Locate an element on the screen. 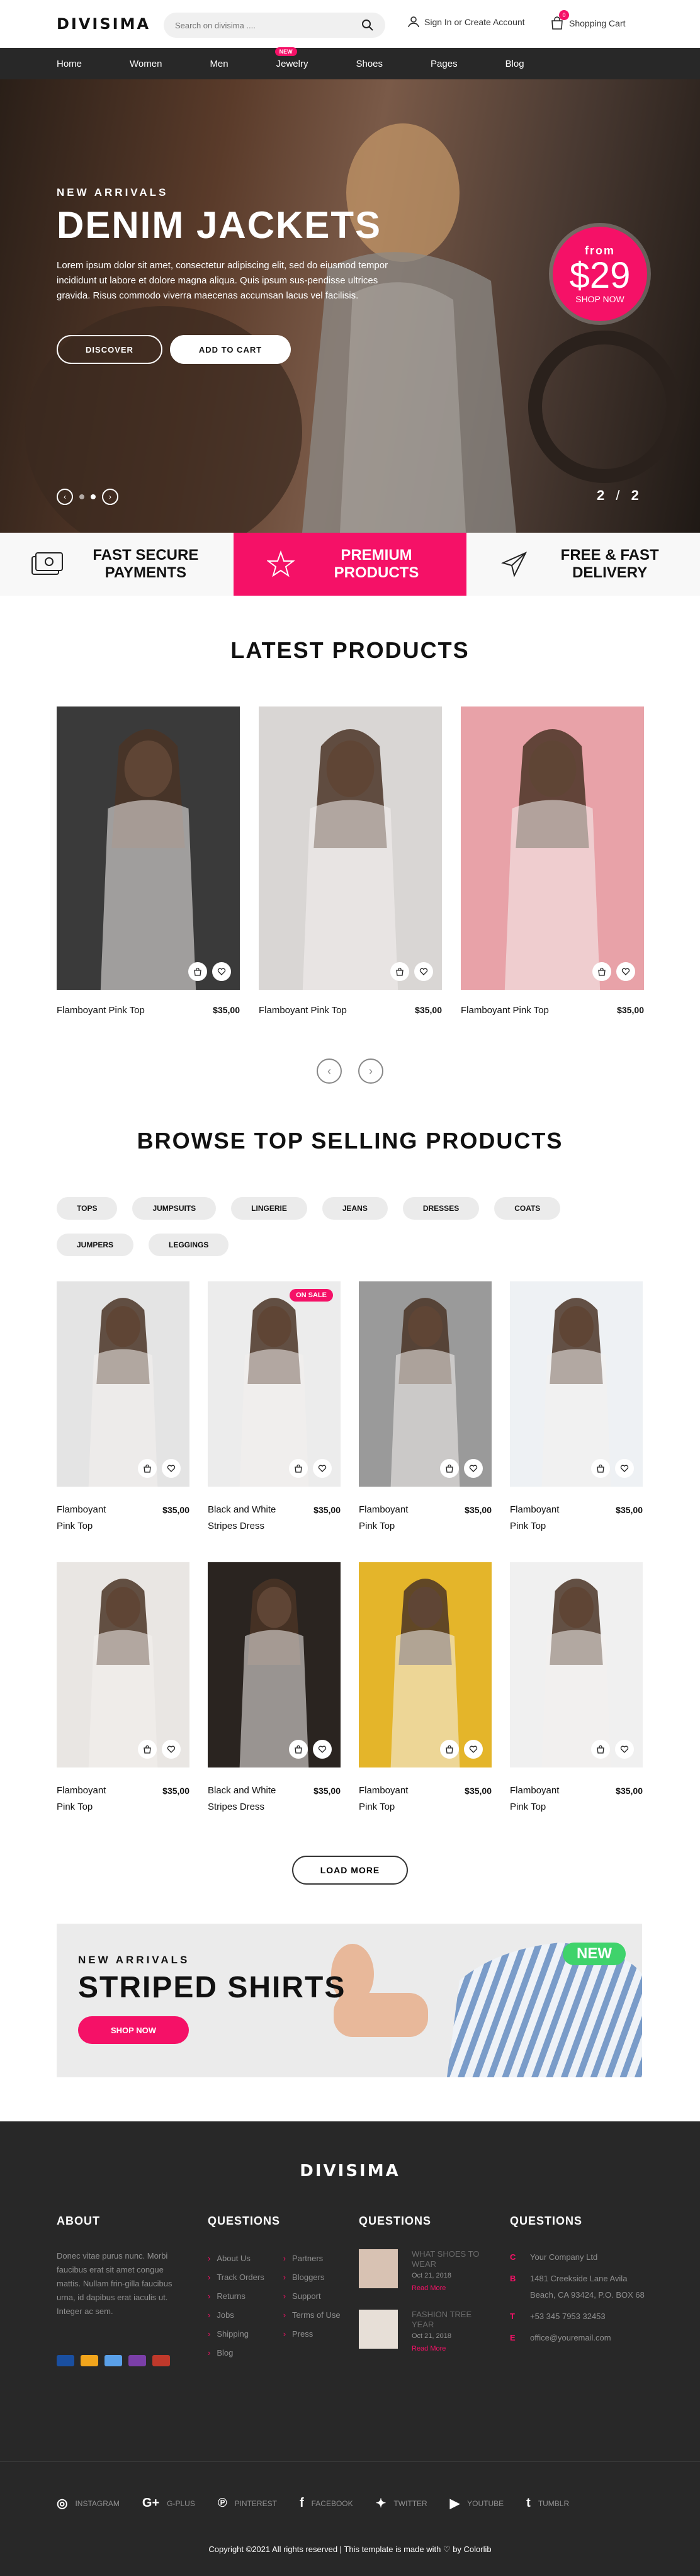  category-tag: JUMPSUITS is located at coordinates (174, 1208).